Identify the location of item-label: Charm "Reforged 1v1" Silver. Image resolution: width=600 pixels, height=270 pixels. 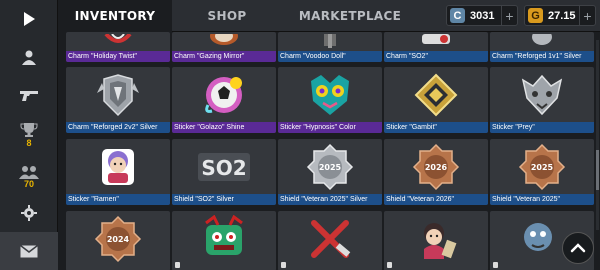
(542, 56).